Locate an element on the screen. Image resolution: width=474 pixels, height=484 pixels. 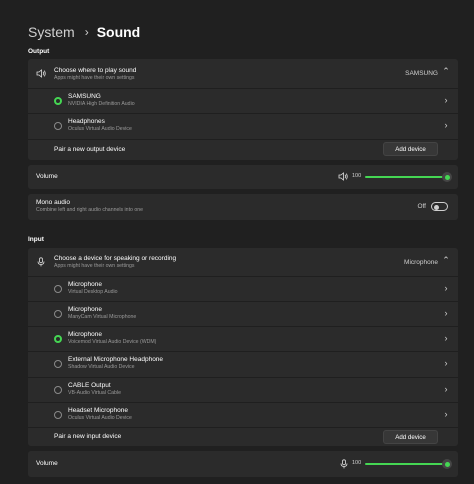
input-volume-slider is located at coordinates (408, 464).